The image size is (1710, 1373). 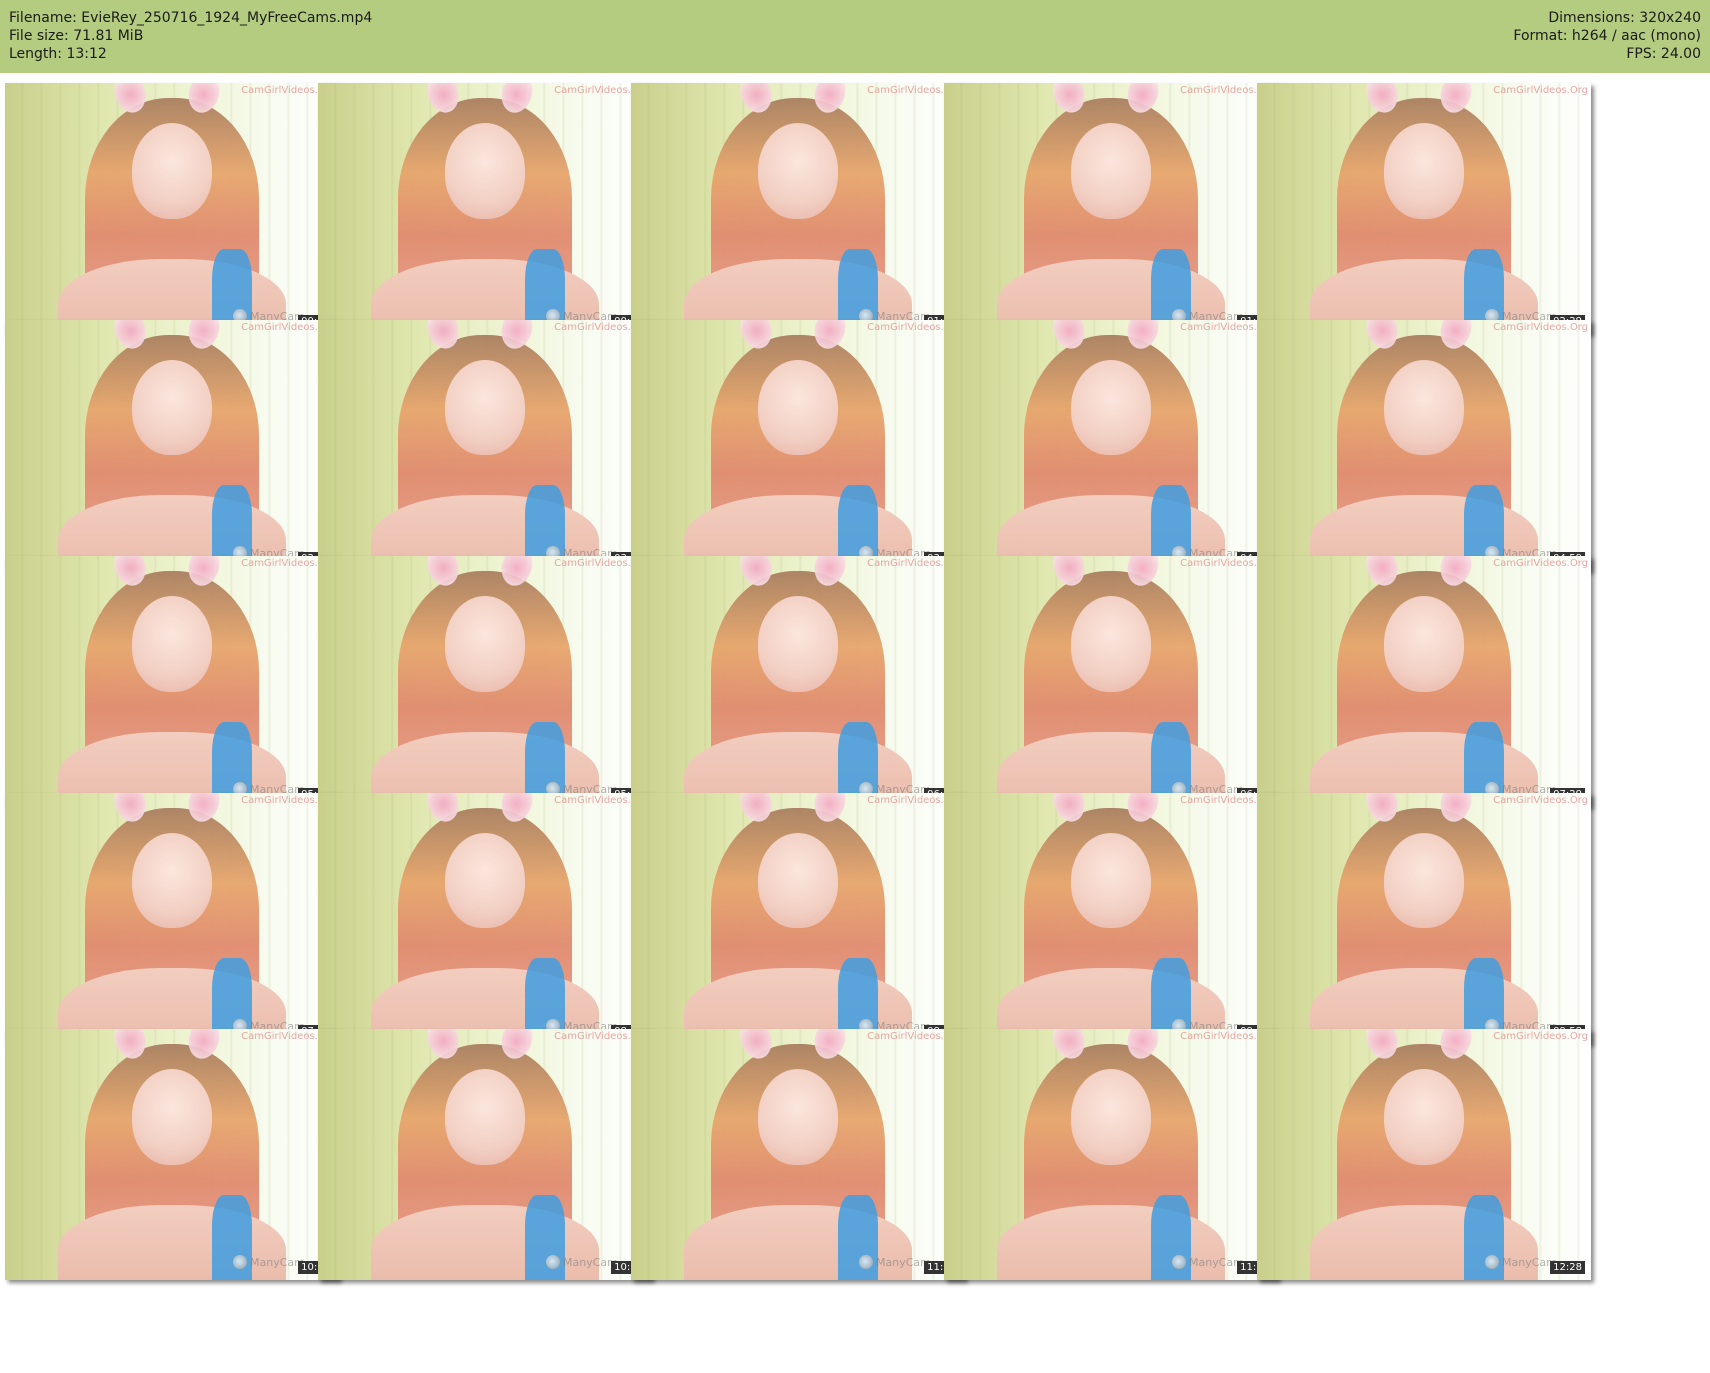 I want to click on video-thumbnail: CamGirlVideos.OrgManyCam06:59, so click(x=1111, y=681).